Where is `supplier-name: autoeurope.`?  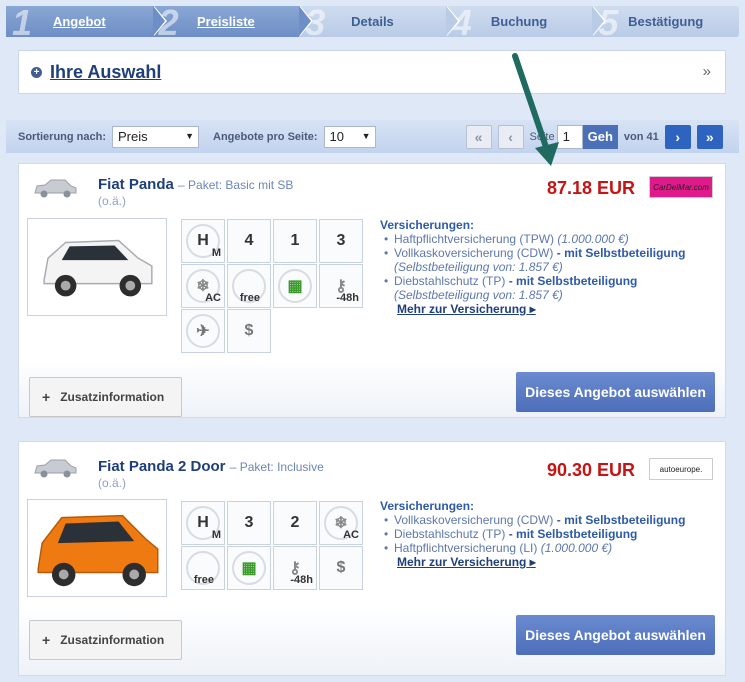 supplier-name: autoeurope. is located at coordinates (681, 469).